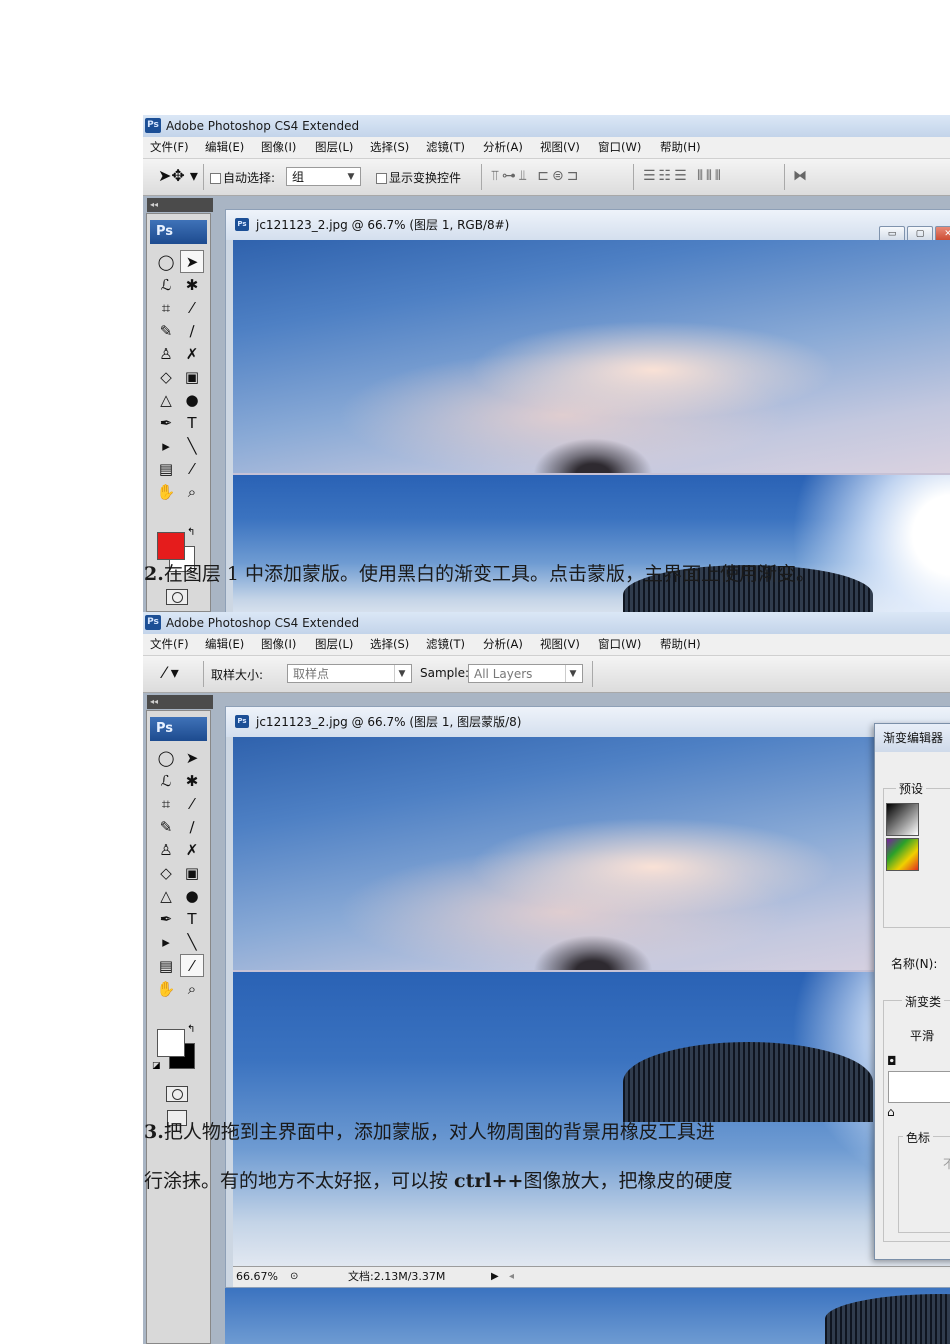 This screenshot has width=950, height=1344. I want to click on status-options-icon: ⊙, so click(294, 1277).